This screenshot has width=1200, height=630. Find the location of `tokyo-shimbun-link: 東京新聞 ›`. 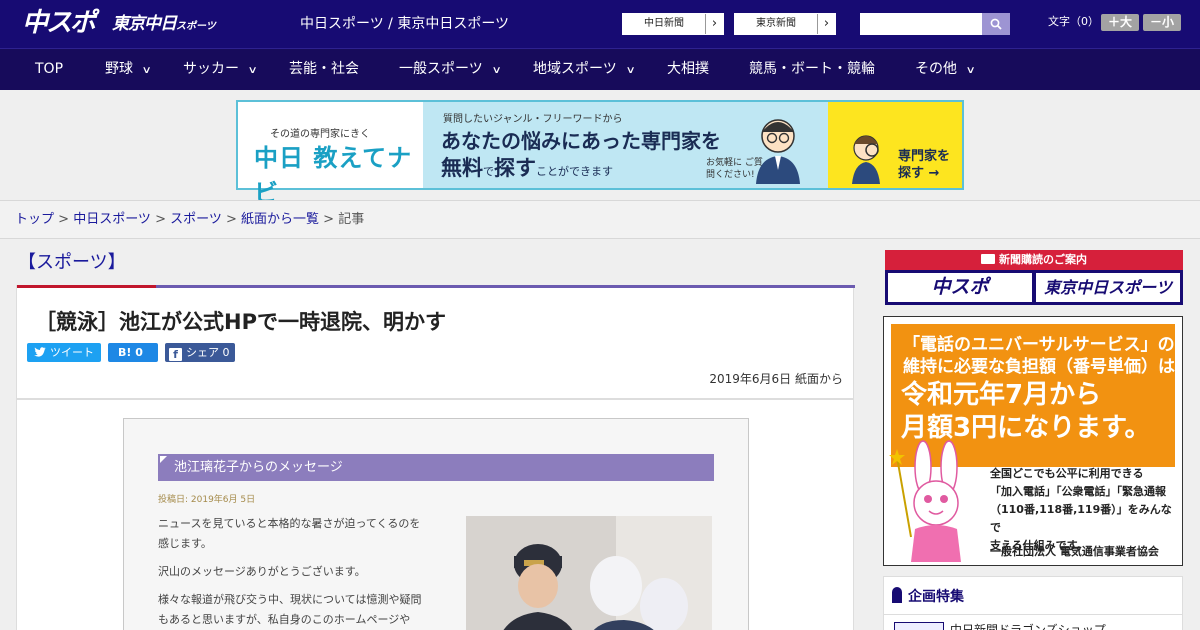

tokyo-shimbun-link: 東京新聞 › is located at coordinates (785, 24).